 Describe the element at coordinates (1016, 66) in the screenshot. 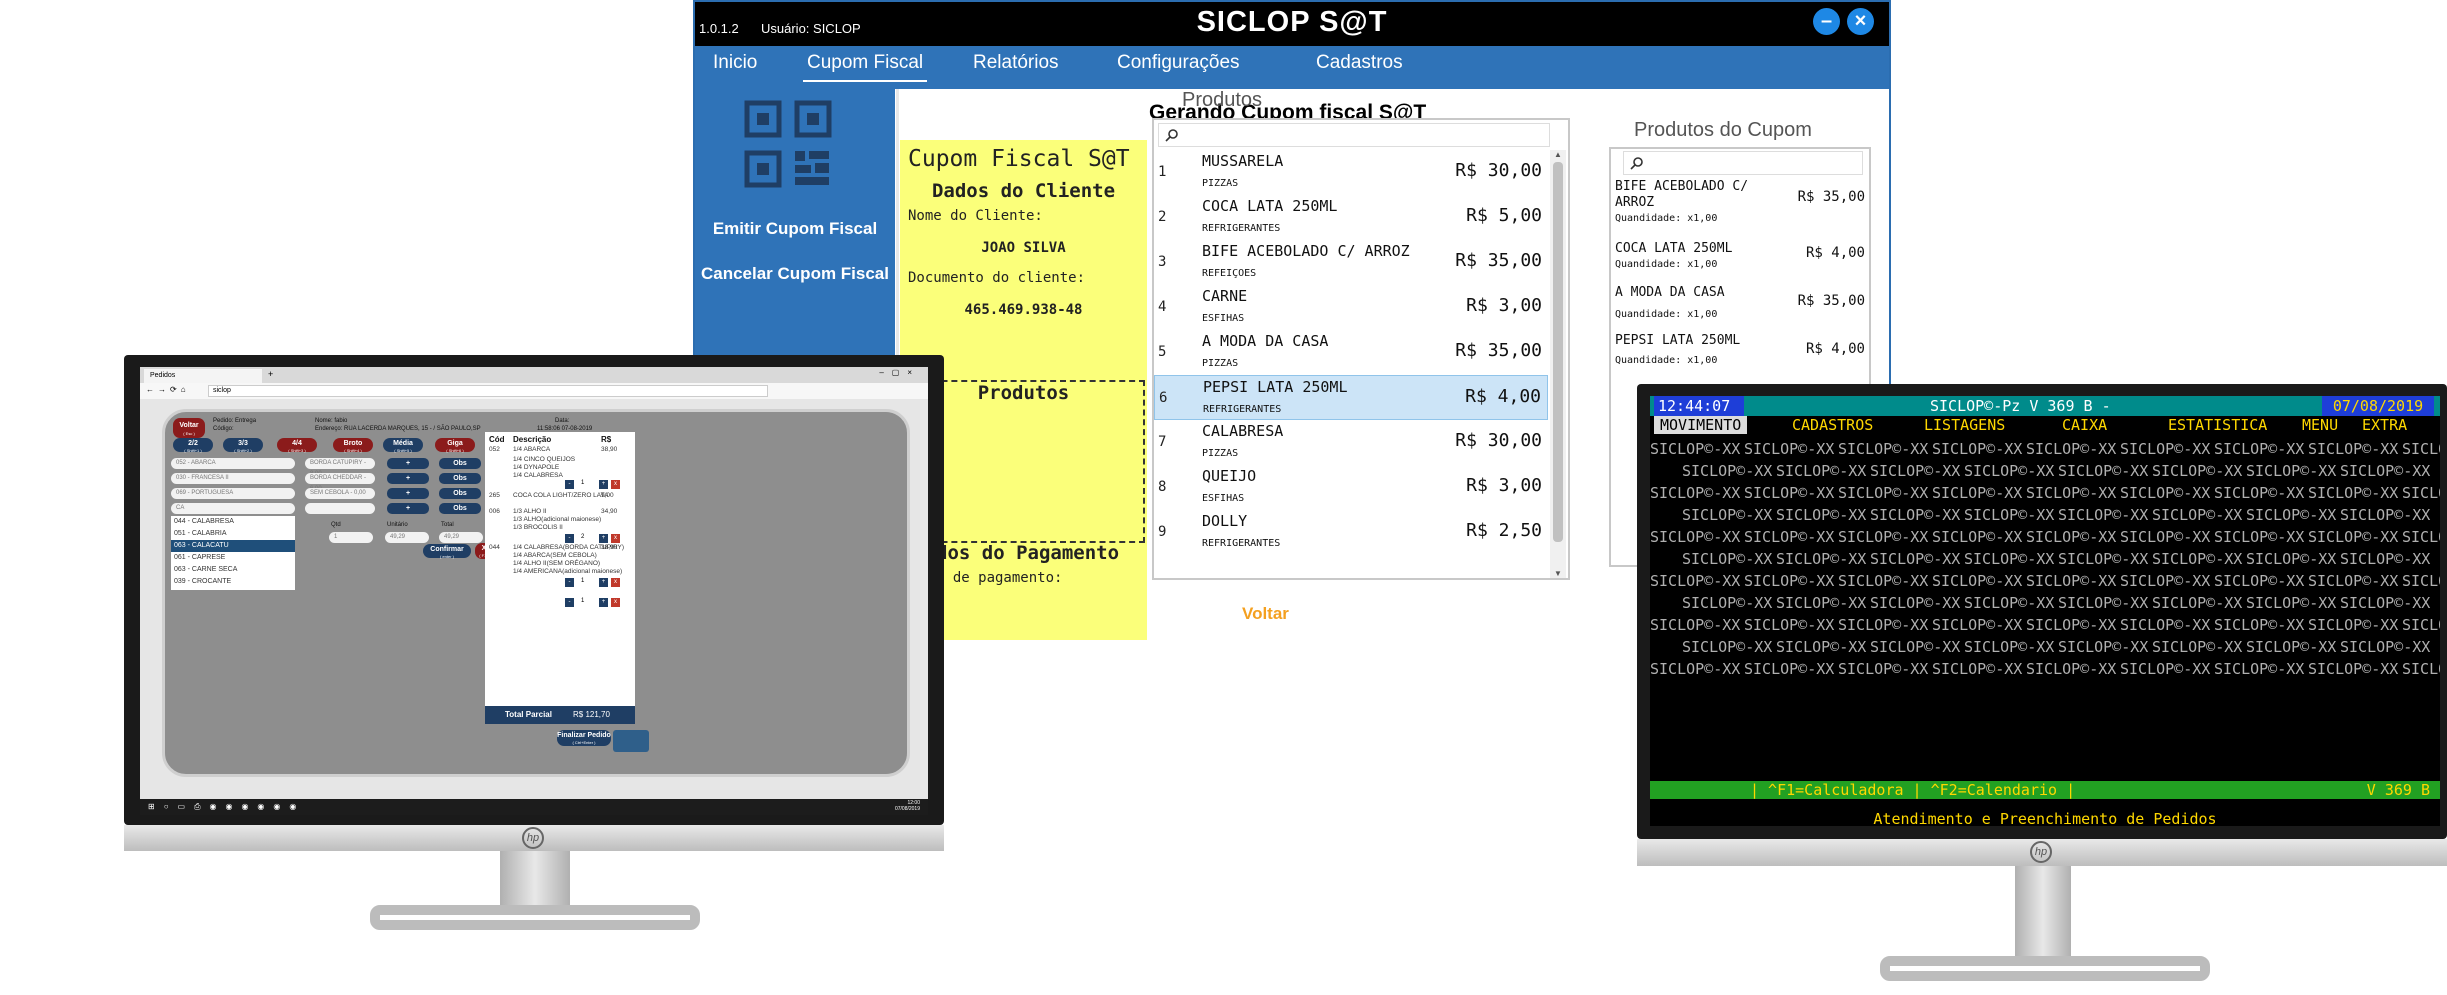

I see `menu-relatorios: Relatórios` at that location.